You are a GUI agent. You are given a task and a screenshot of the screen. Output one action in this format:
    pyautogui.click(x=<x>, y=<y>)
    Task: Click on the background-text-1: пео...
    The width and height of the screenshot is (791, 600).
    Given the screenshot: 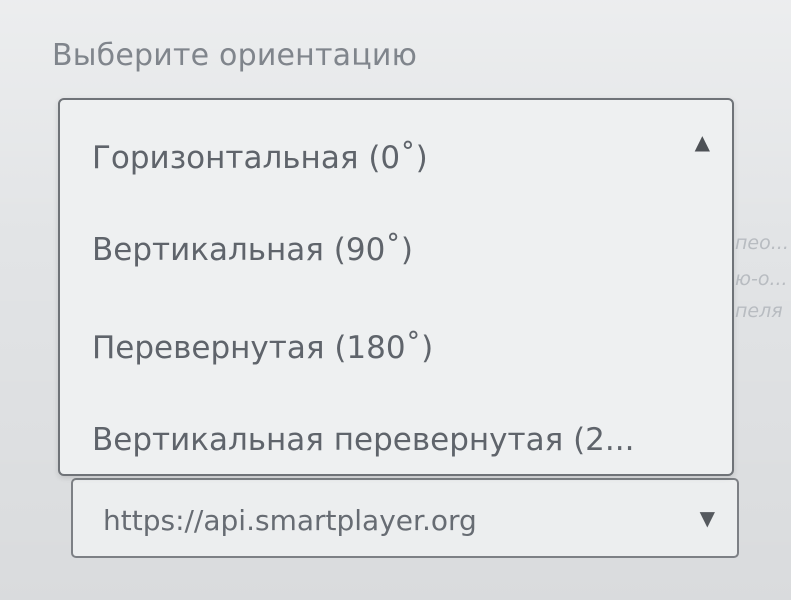 What is the action you would take?
    pyautogui.click(x=762, y=243)
    